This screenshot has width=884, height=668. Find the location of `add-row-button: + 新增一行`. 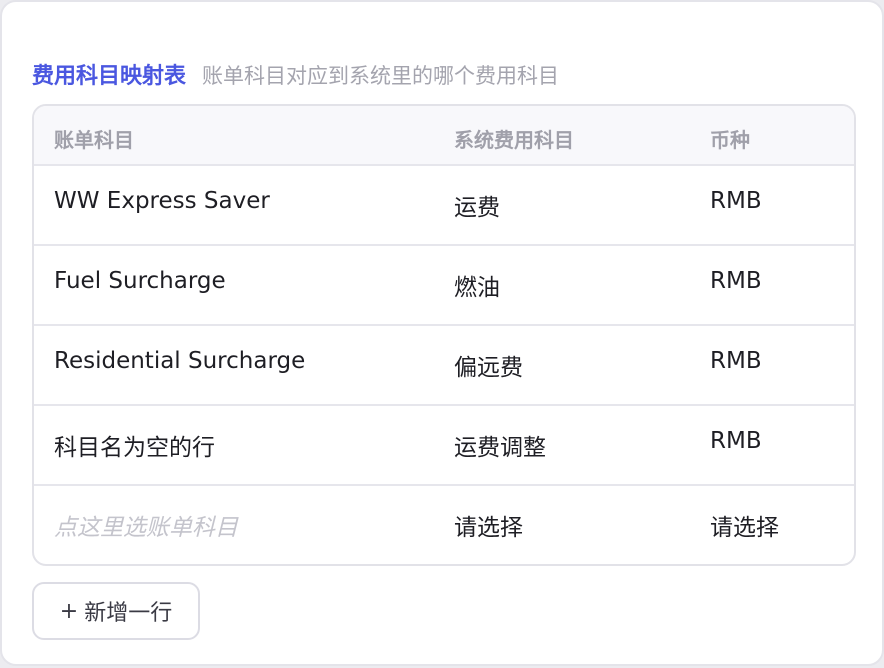

add-row-button: + 新增一行 is located at coordinates (116, 611).